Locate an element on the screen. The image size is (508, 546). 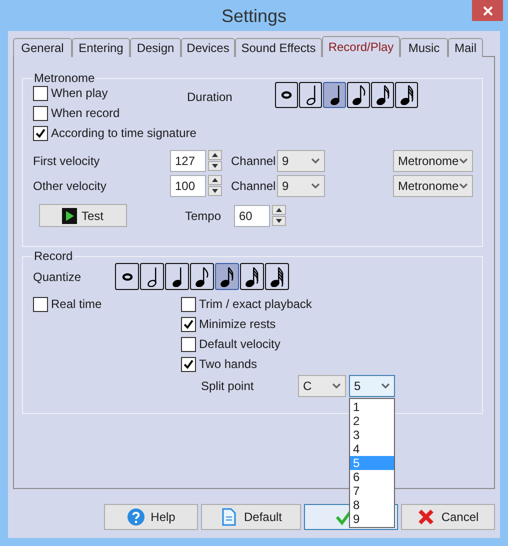
checkbox-label: When record is located at coordinates (85, 113).